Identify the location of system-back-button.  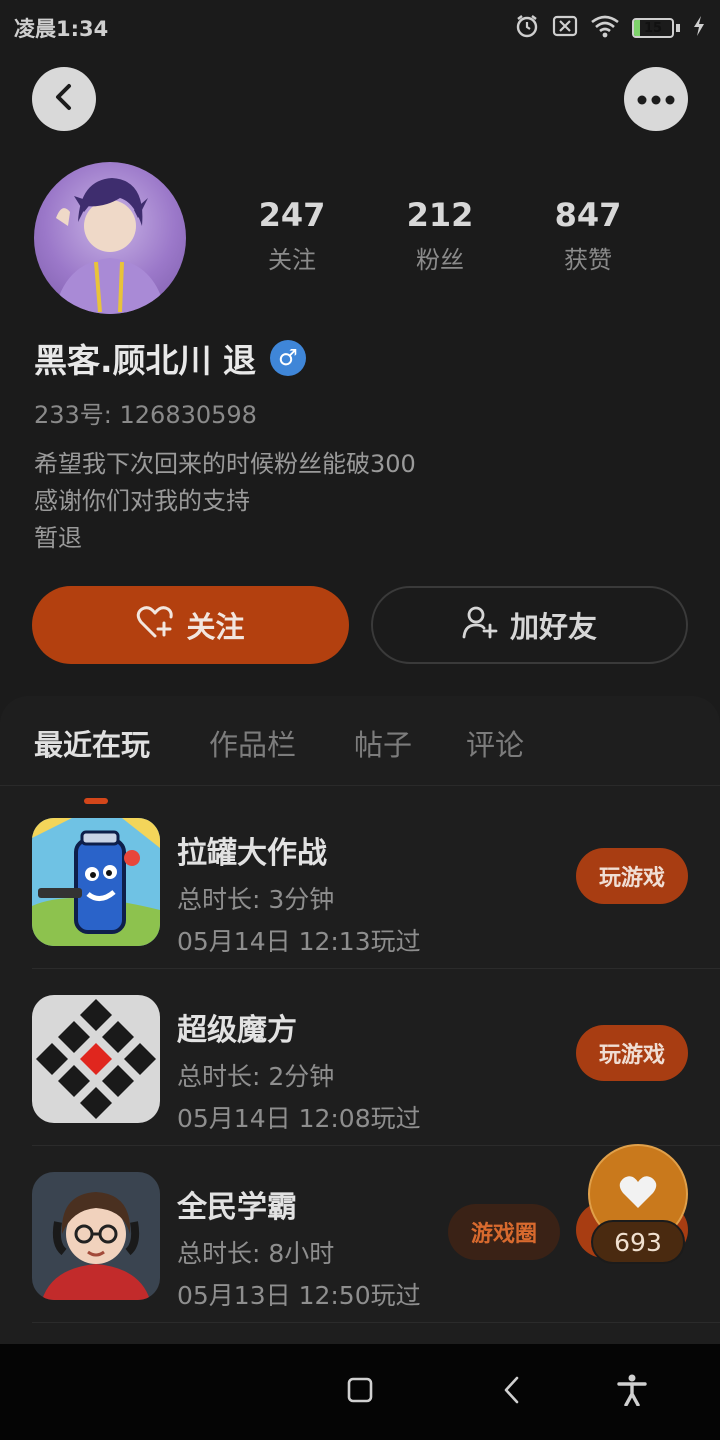
(512, 1392).